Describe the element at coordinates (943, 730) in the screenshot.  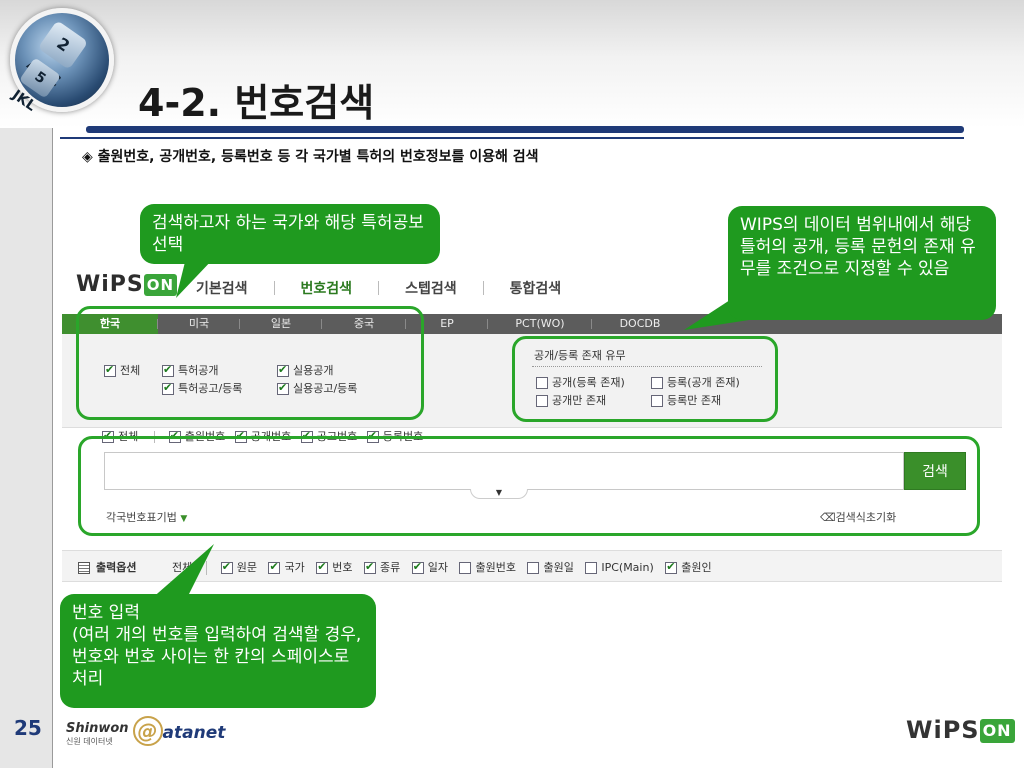
I see `wips-footer-text: WiPS` at that location.